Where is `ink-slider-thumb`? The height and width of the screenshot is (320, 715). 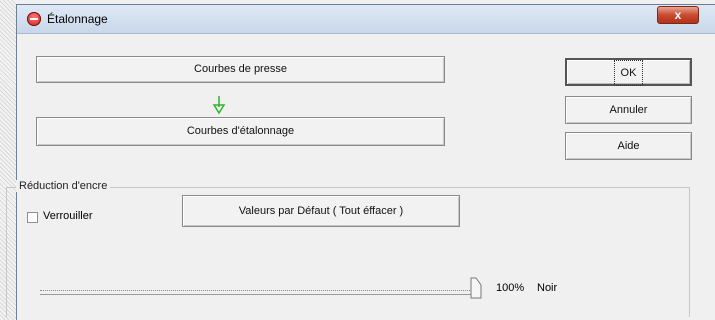
ink-slider-thumb is located at coordinates (476, 288).